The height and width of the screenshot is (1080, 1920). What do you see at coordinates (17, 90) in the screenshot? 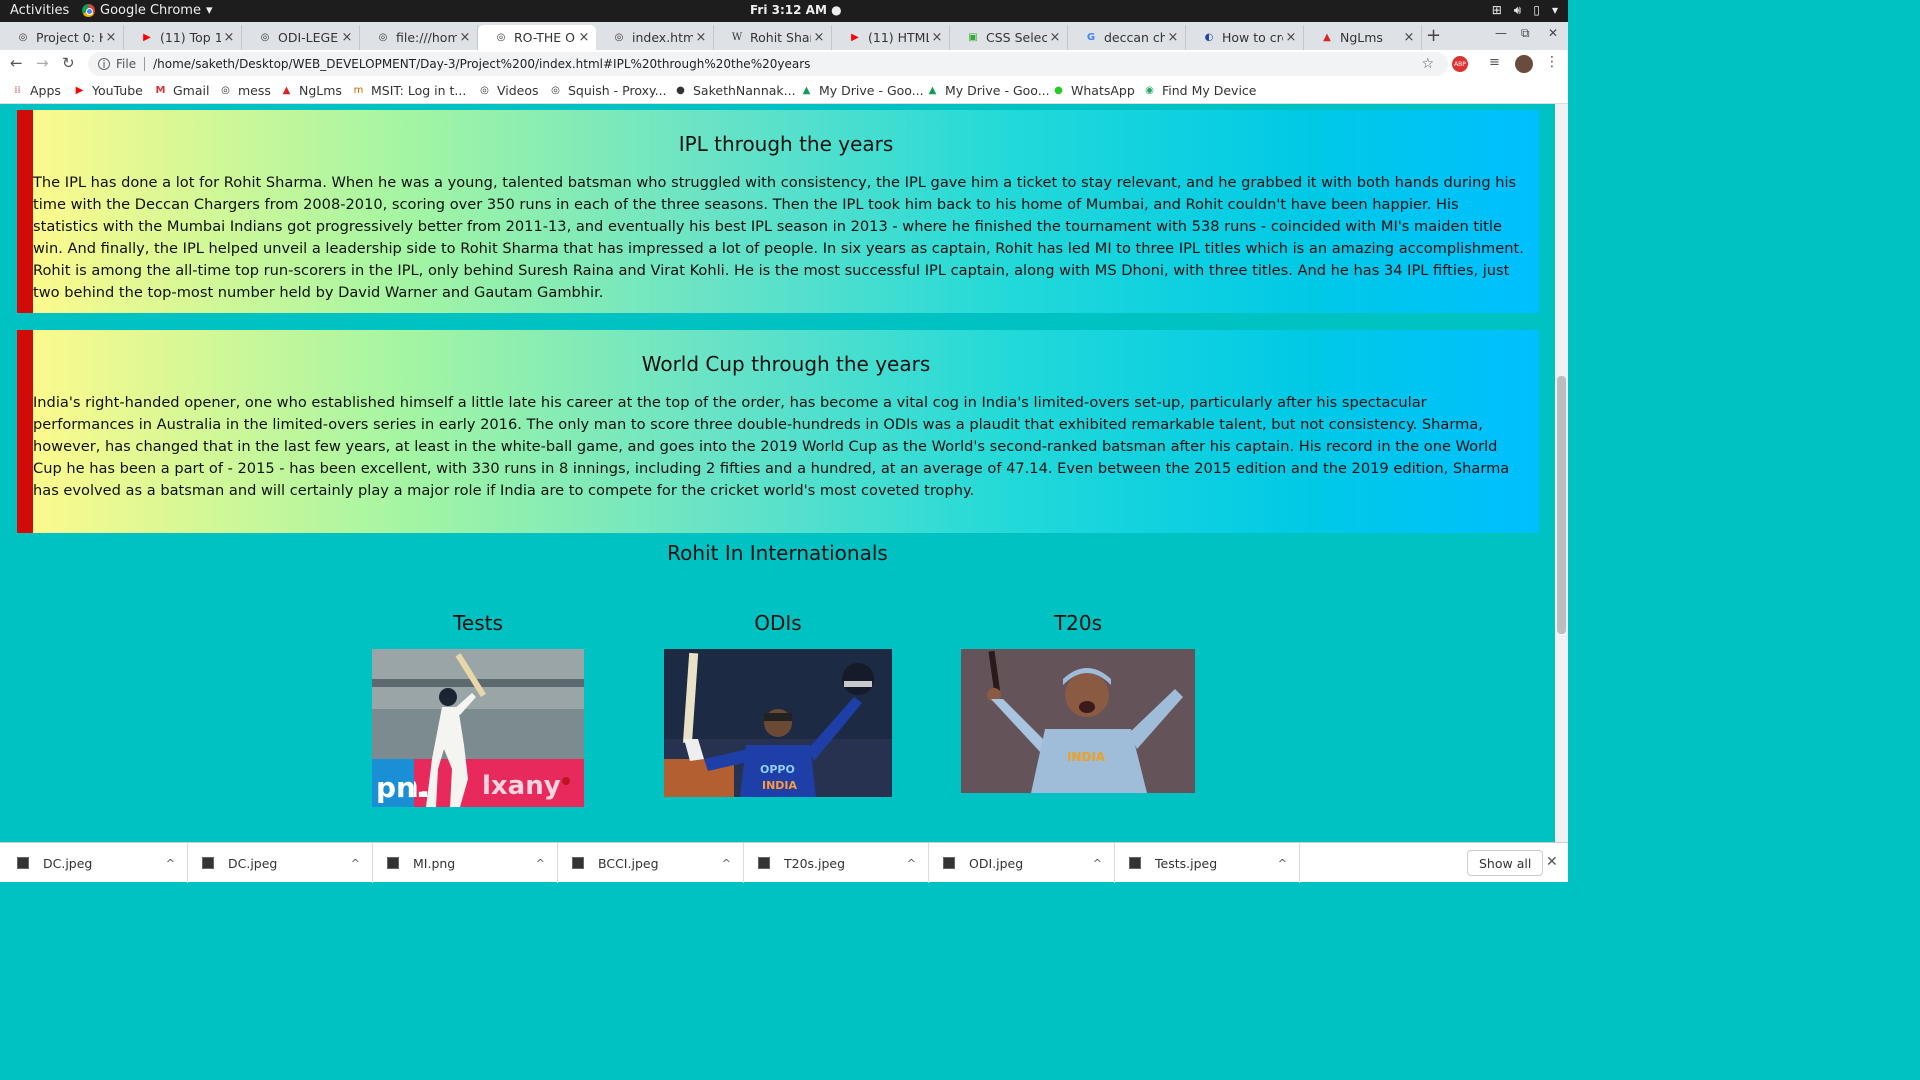
I see `apps-grid-icon: ⁞⁞` at bounding box center [17, 90].